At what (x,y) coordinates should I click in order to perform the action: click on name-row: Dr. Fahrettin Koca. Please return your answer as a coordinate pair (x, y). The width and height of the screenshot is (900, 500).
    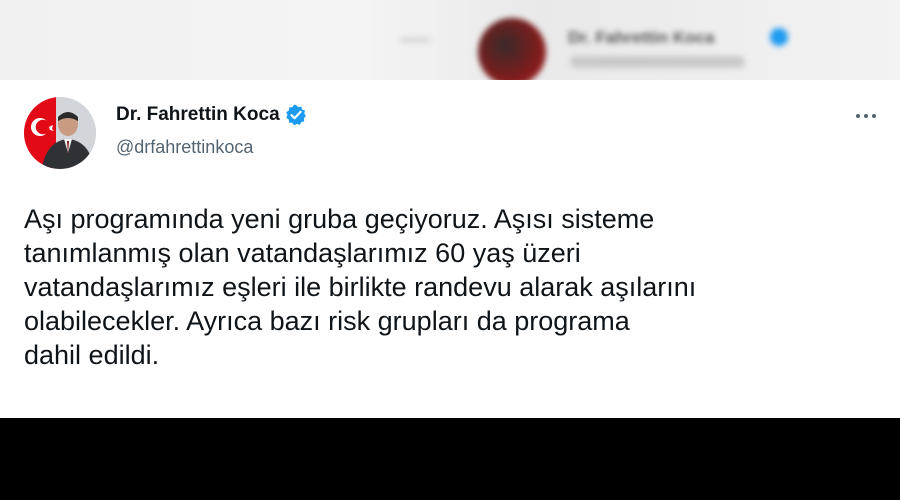
    Looking at the image, I should click on (211, 115).